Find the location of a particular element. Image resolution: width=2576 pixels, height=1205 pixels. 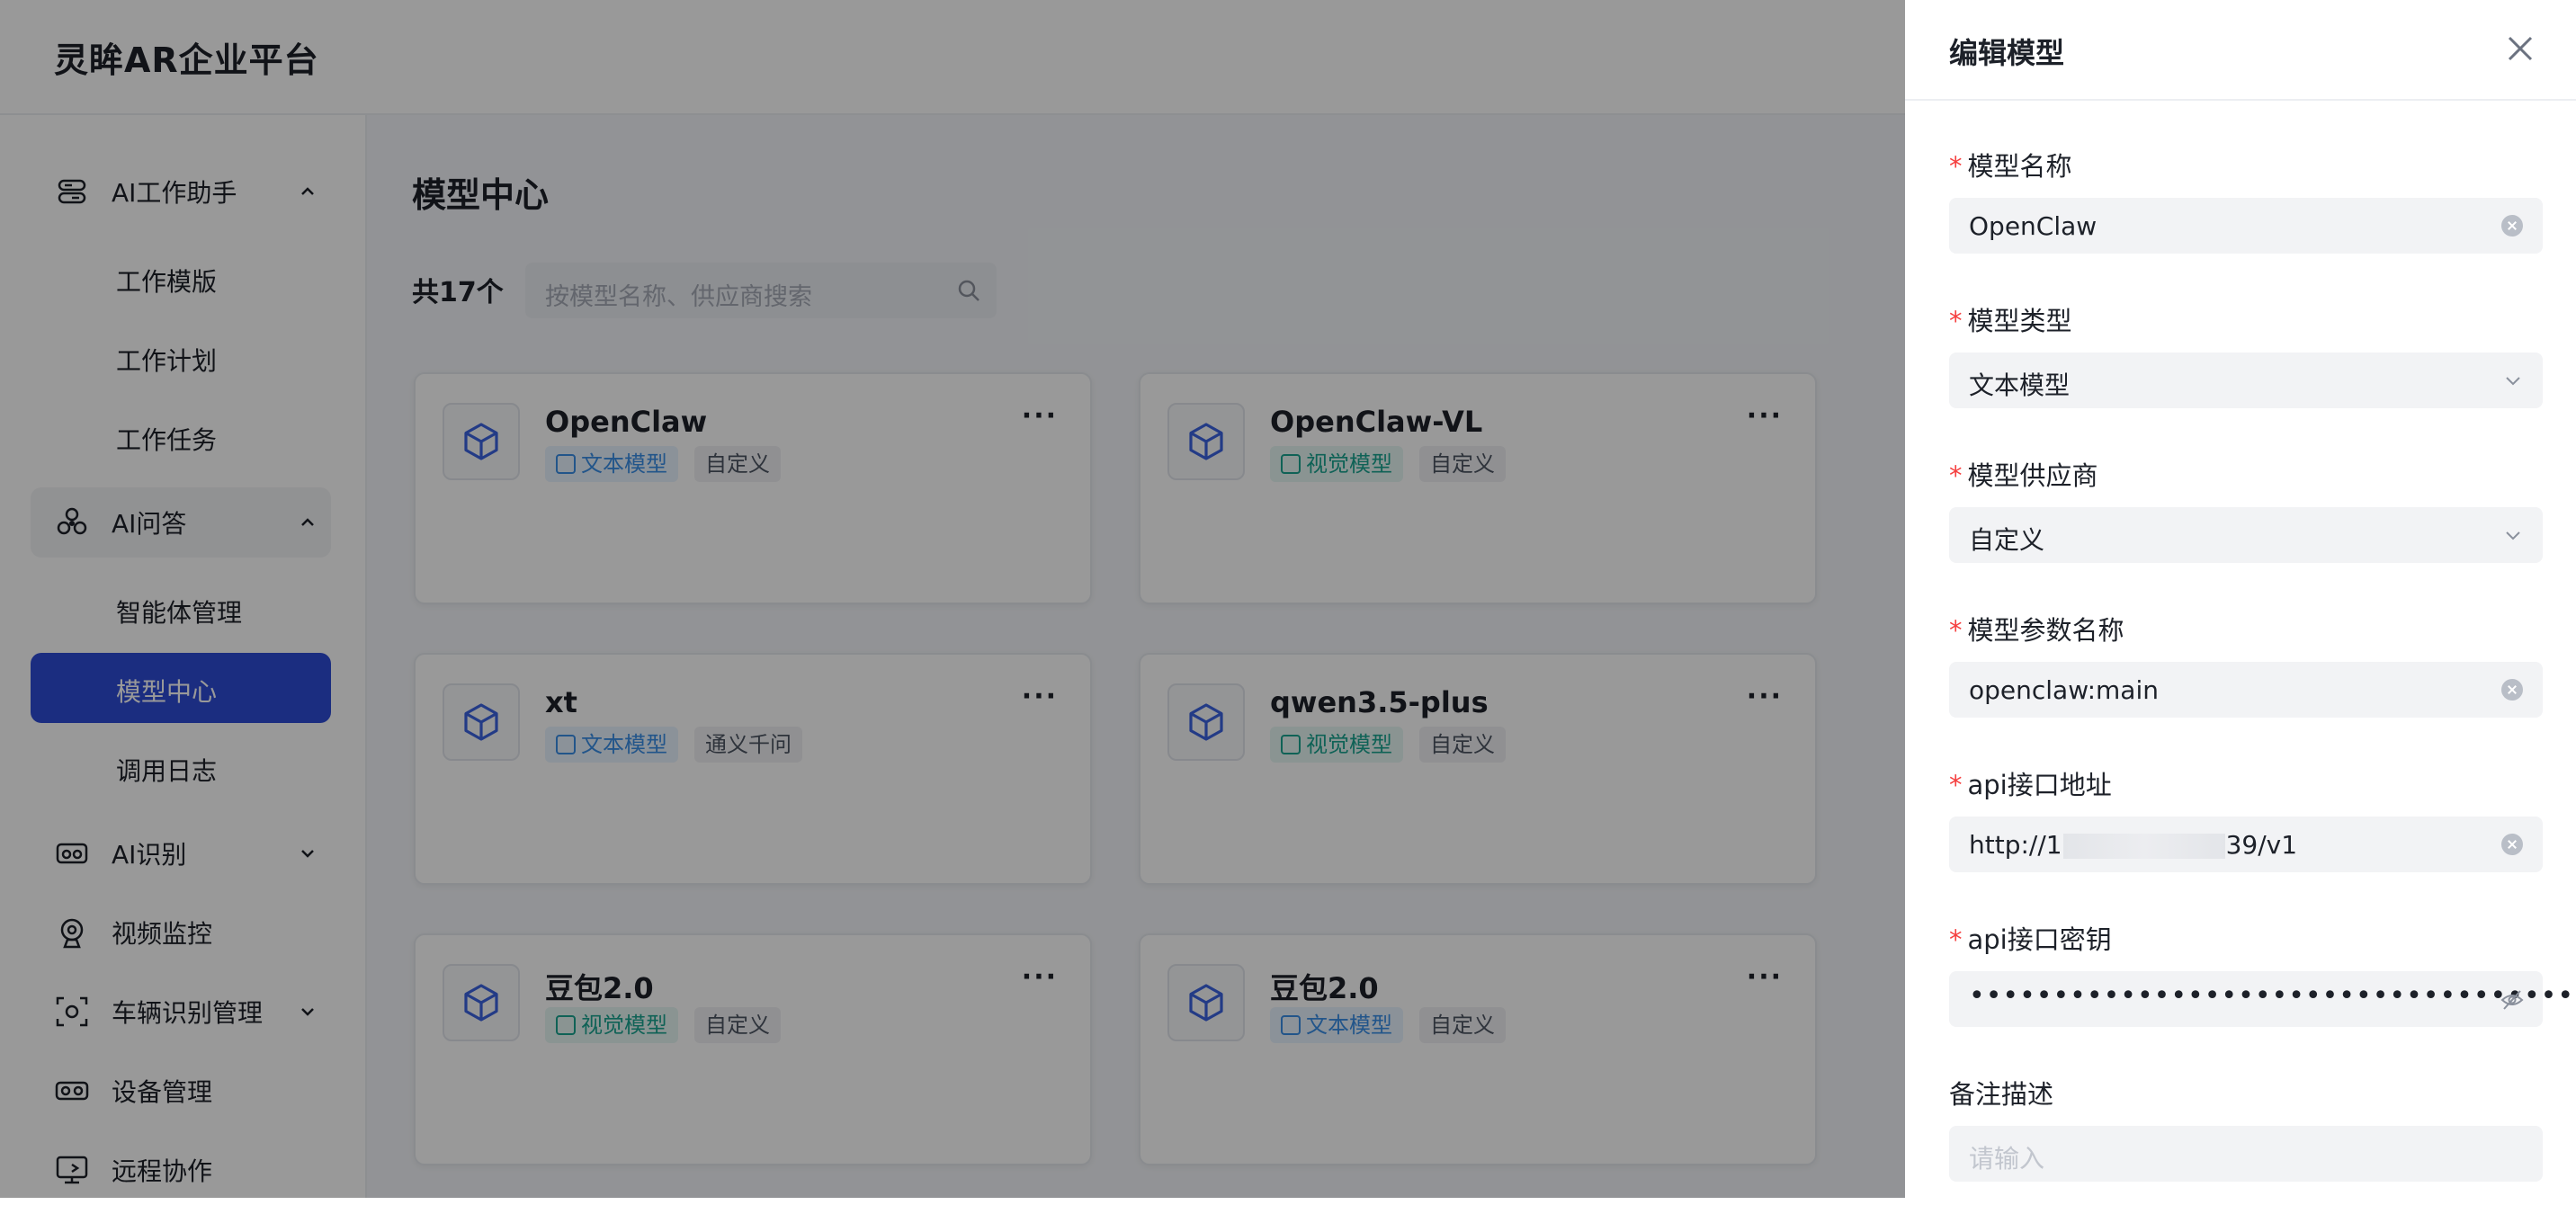

close-icon is located at coordinates (2520, 48).